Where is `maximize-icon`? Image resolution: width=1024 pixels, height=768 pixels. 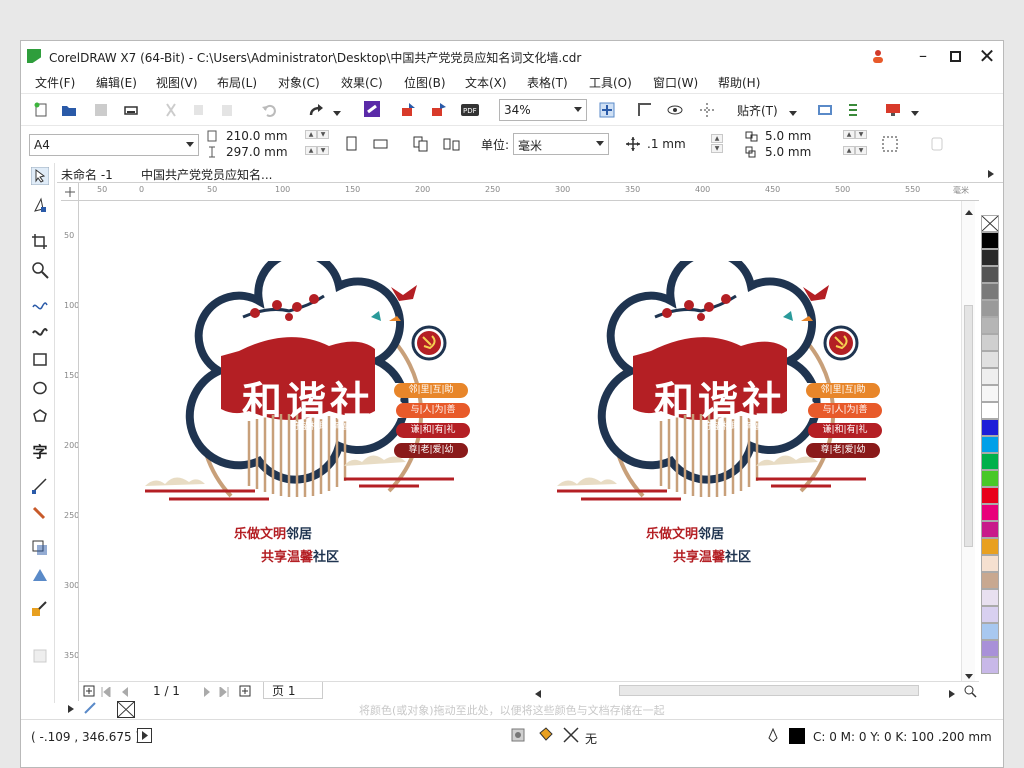
maximize-icon is located at coordinates (955, 56).